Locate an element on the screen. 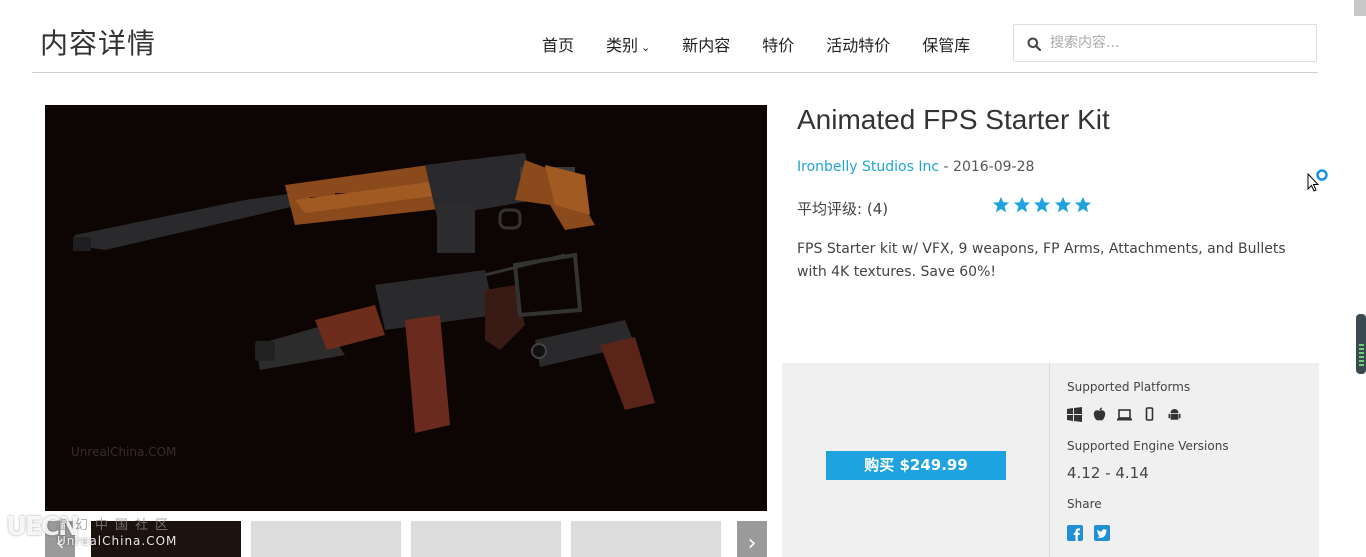  laptop-icon is located at coordinates (1124, 415).